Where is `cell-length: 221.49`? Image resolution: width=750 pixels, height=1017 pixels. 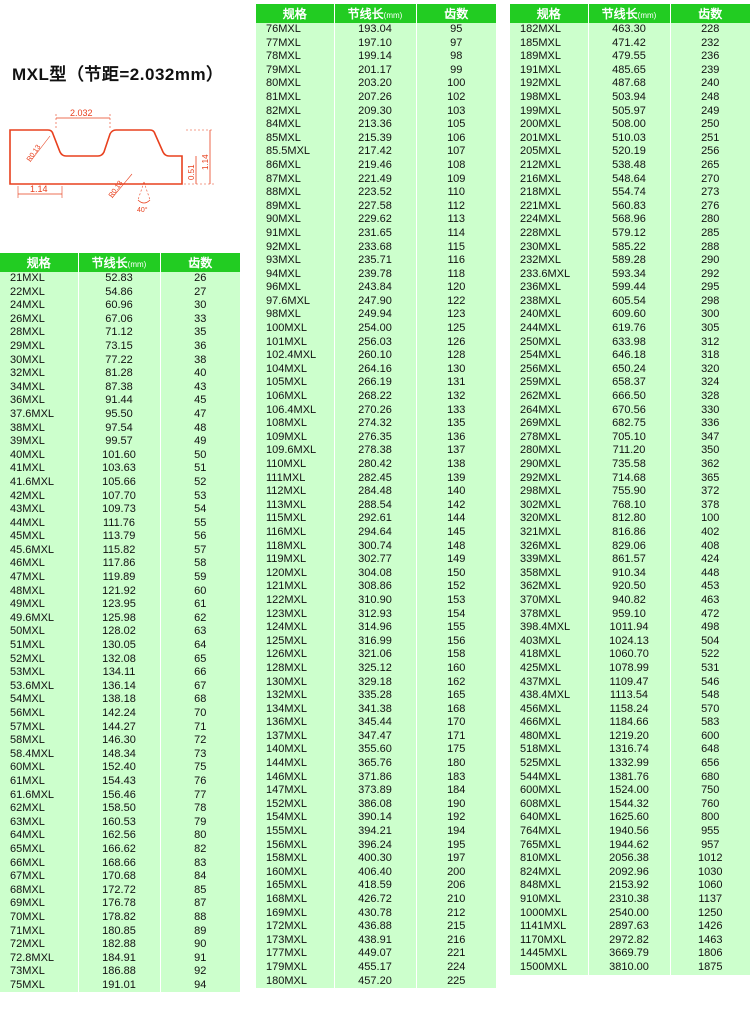
cell-length: 221.49 is located at coordinates (375, 179).